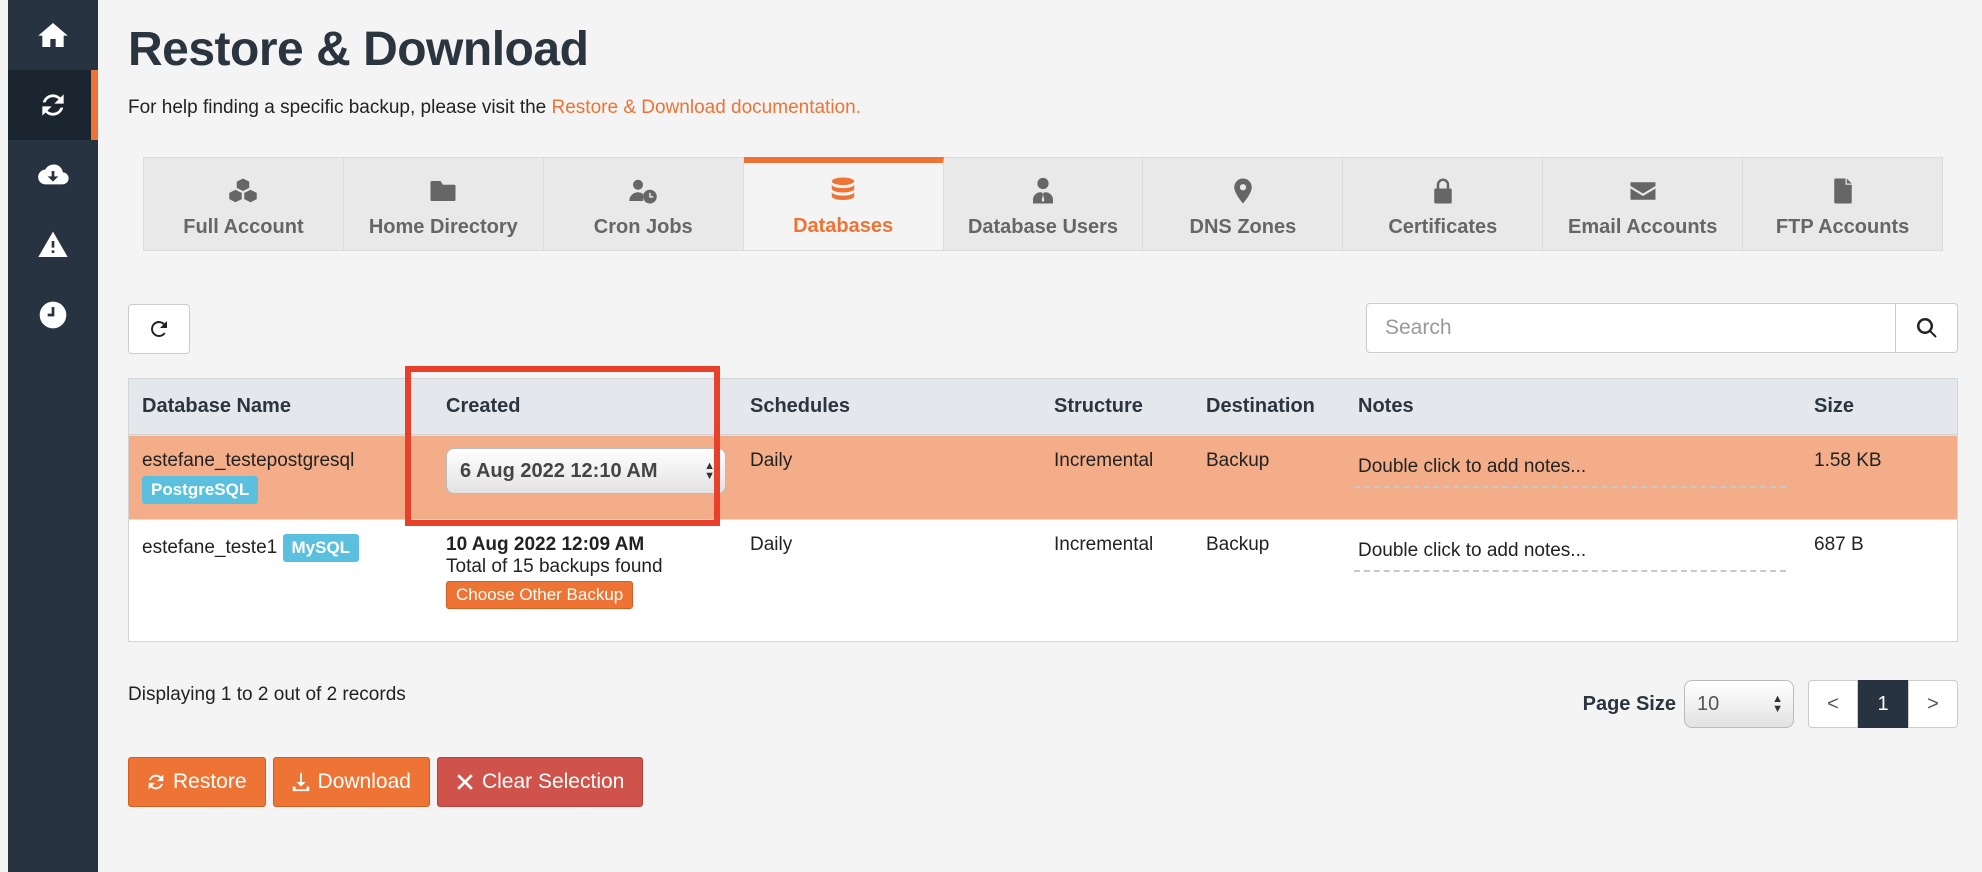  I want to click on column-header-notes: Notes, so click(1573, 406).